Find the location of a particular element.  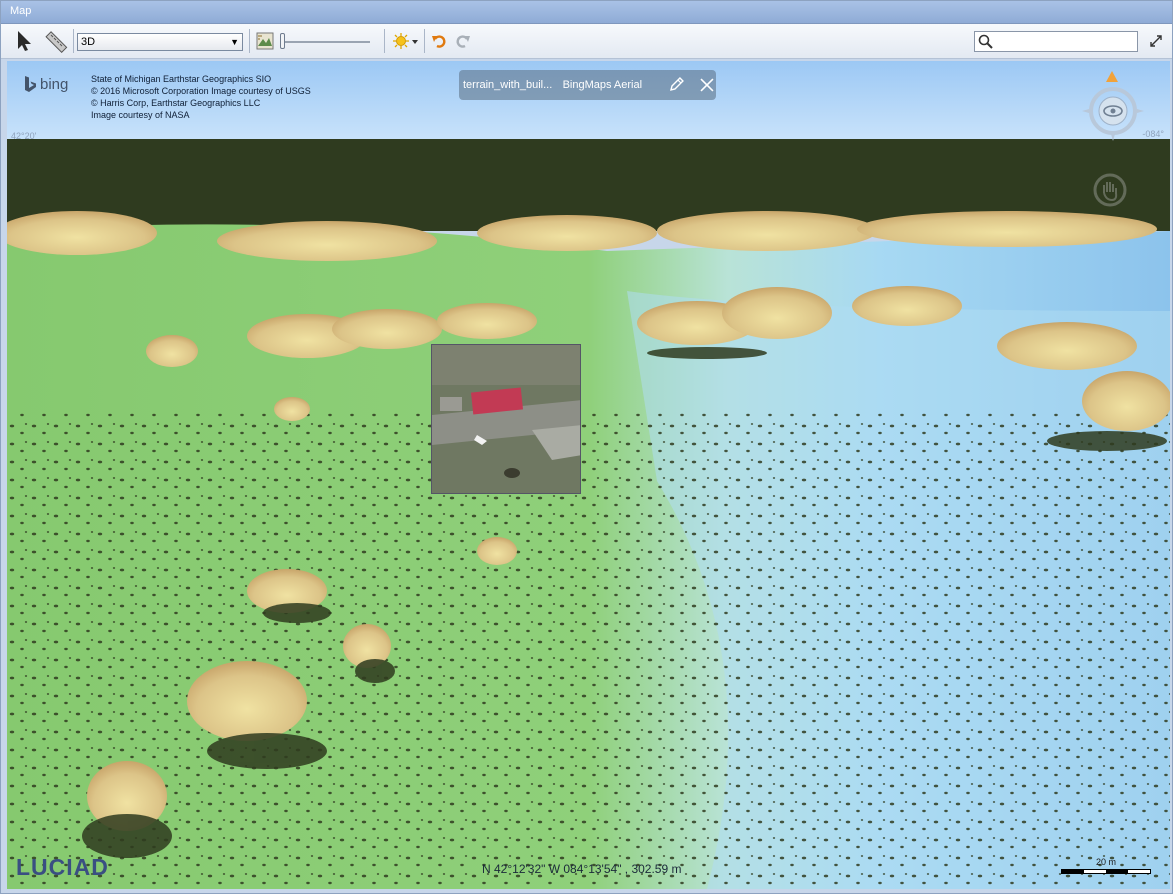

layer-info-bar: terrain_with_buil... BingMaps Aerial is located at coordinates (587, 85).